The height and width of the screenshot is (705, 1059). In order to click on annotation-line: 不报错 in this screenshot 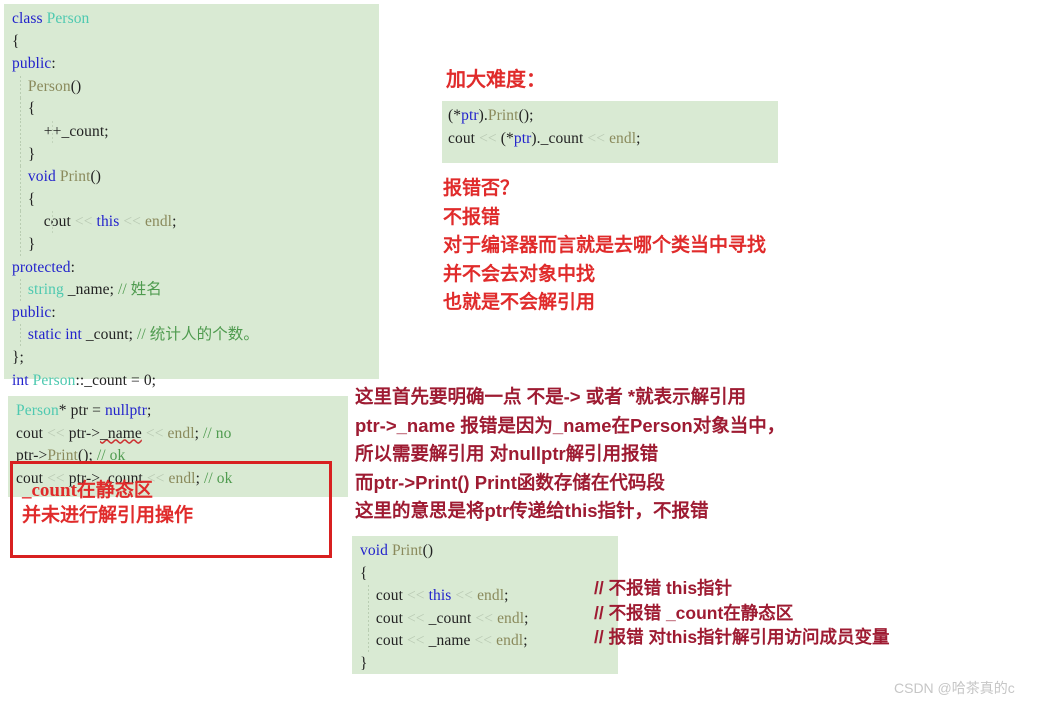, I will do `click(472, 217)`.